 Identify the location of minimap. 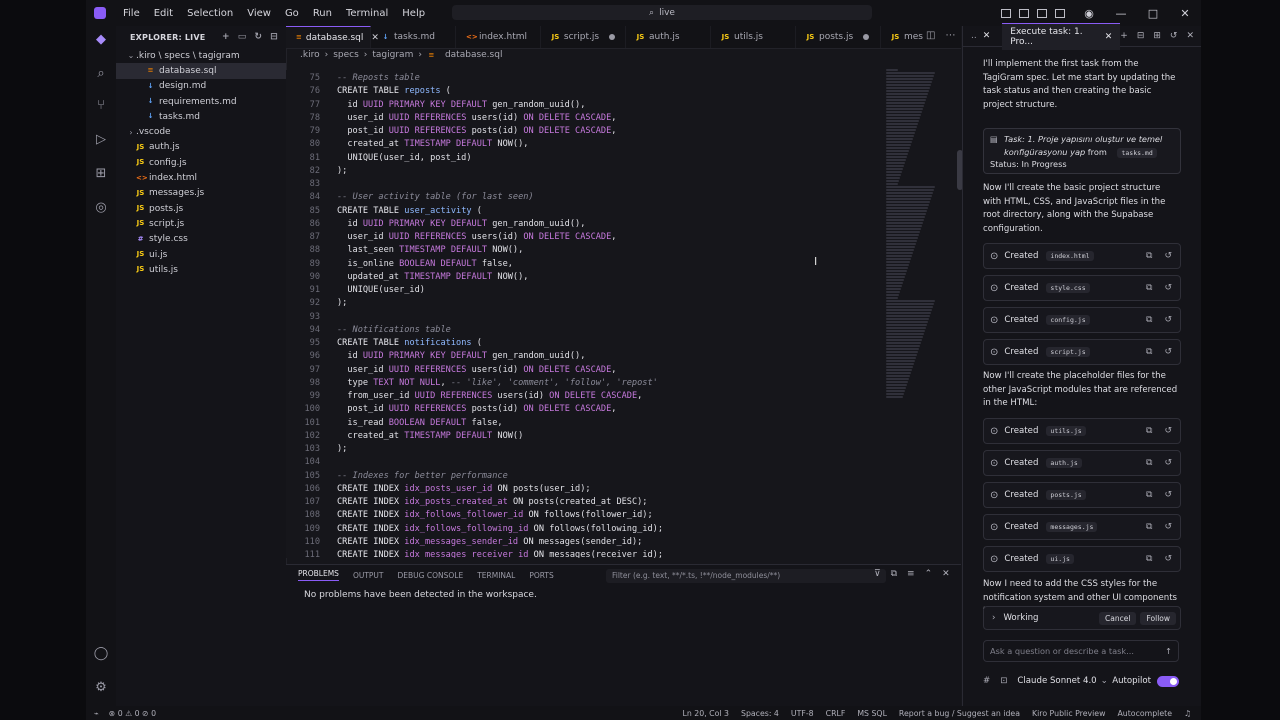
(911, 278).